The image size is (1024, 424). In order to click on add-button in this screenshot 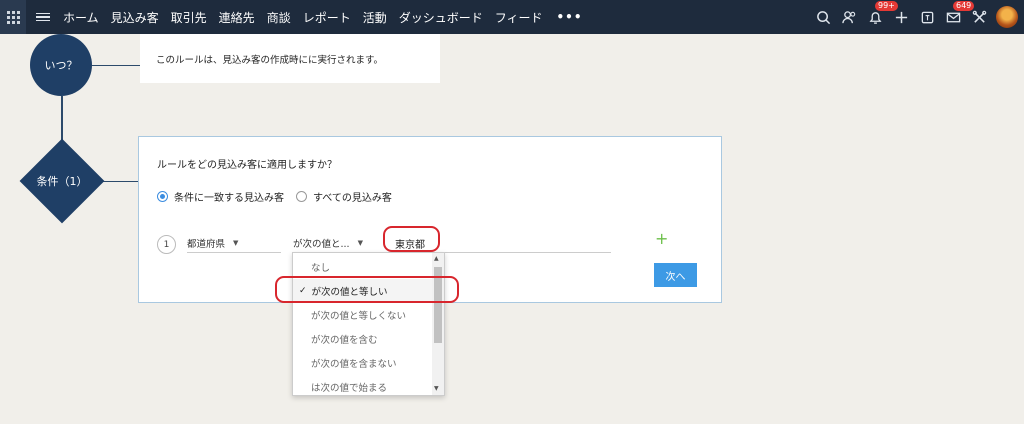, I will do `click(901, 17)`.